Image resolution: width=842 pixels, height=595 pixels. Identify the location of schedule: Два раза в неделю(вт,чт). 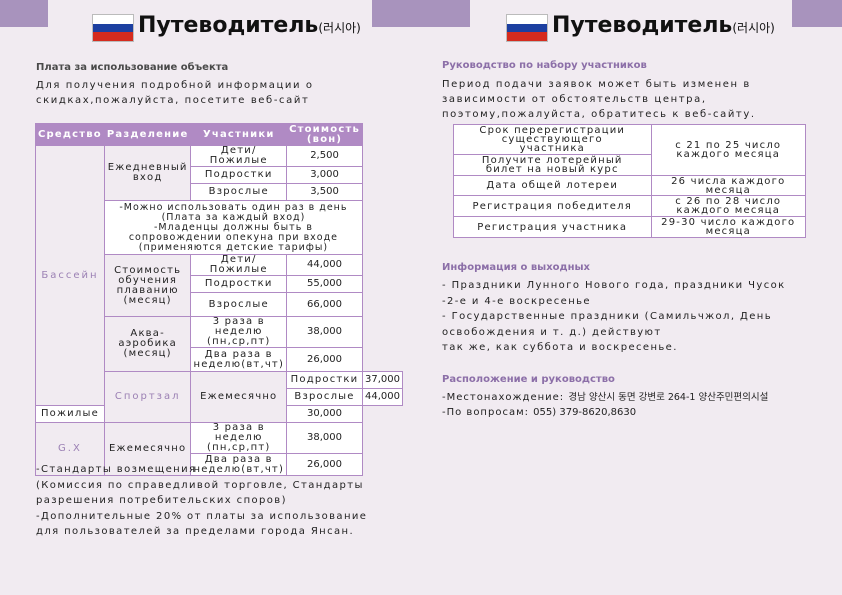
(239, 359).